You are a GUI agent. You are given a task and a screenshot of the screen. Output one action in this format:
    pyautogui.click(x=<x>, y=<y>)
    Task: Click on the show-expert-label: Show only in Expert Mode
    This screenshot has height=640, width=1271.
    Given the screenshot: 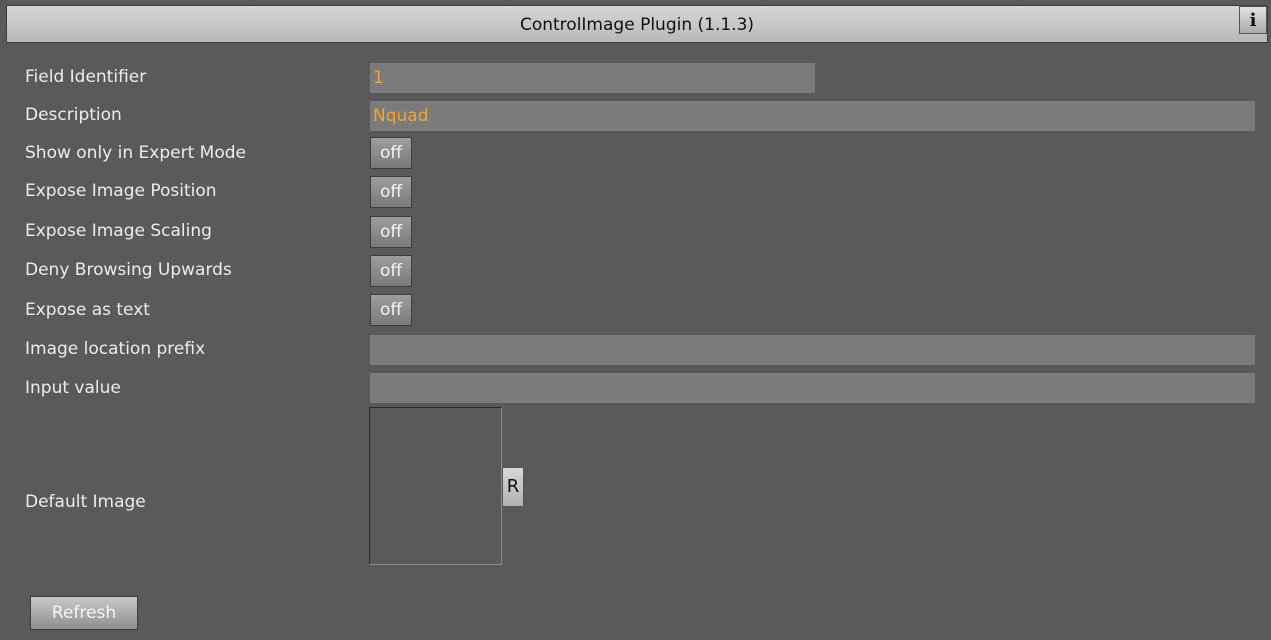 What is the action you would take?
    pyautogui.click(x=135, y=153)
    